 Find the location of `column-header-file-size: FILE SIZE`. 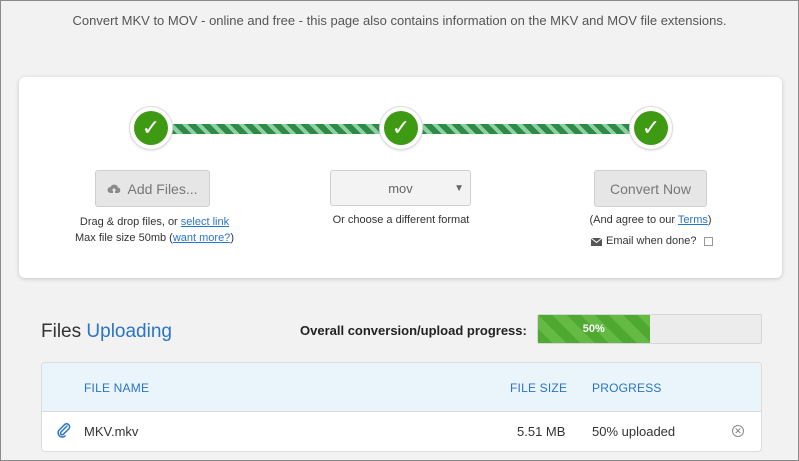

column-header-file-size: FILE SIZE is located at coordinates (539, 388).